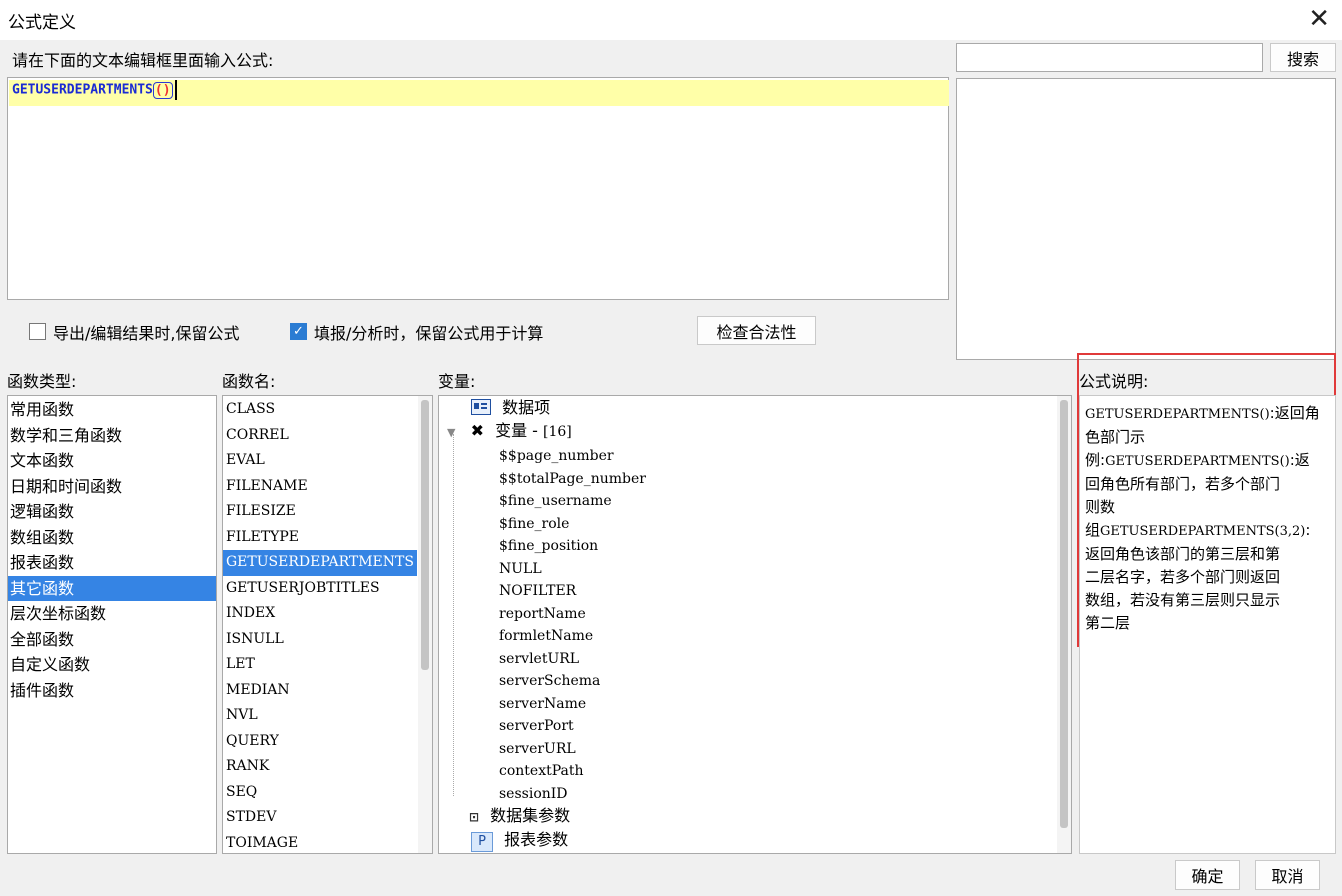 The width and height of the screenshot is (1342, 896). I want to click on function-name-item: CORREL, so click(320, 436).